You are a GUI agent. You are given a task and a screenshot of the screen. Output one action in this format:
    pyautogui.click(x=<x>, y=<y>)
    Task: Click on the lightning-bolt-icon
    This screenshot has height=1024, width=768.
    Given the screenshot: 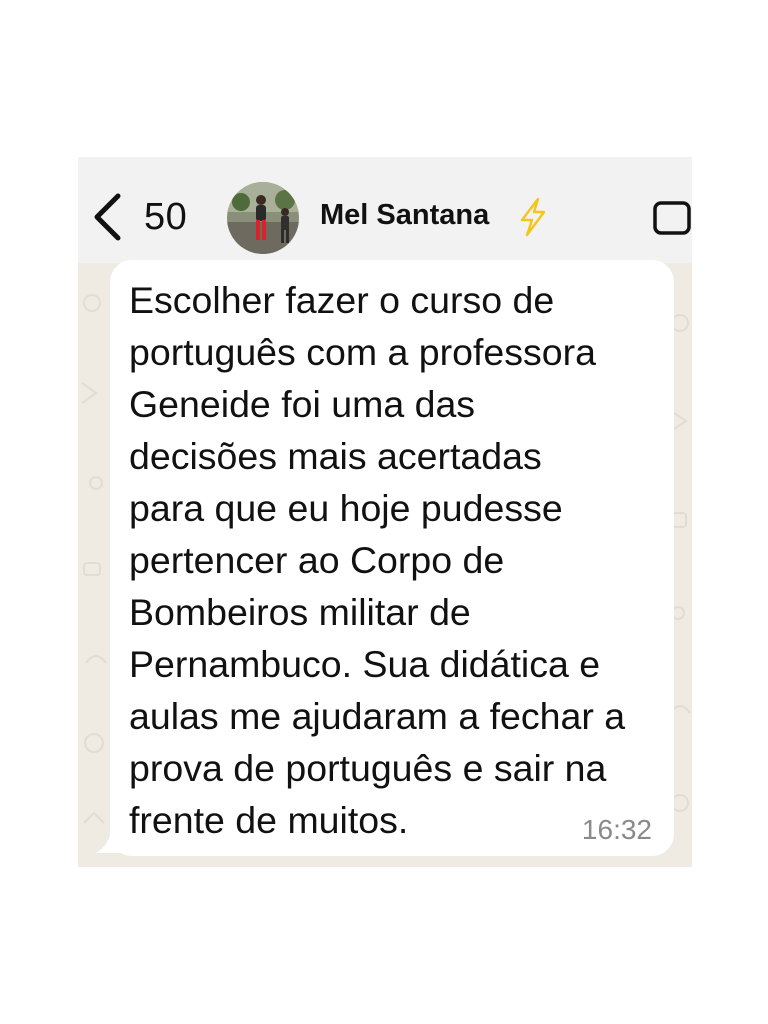 What is the action you would take?
    pyautogui.click(x=533, y=219)
    